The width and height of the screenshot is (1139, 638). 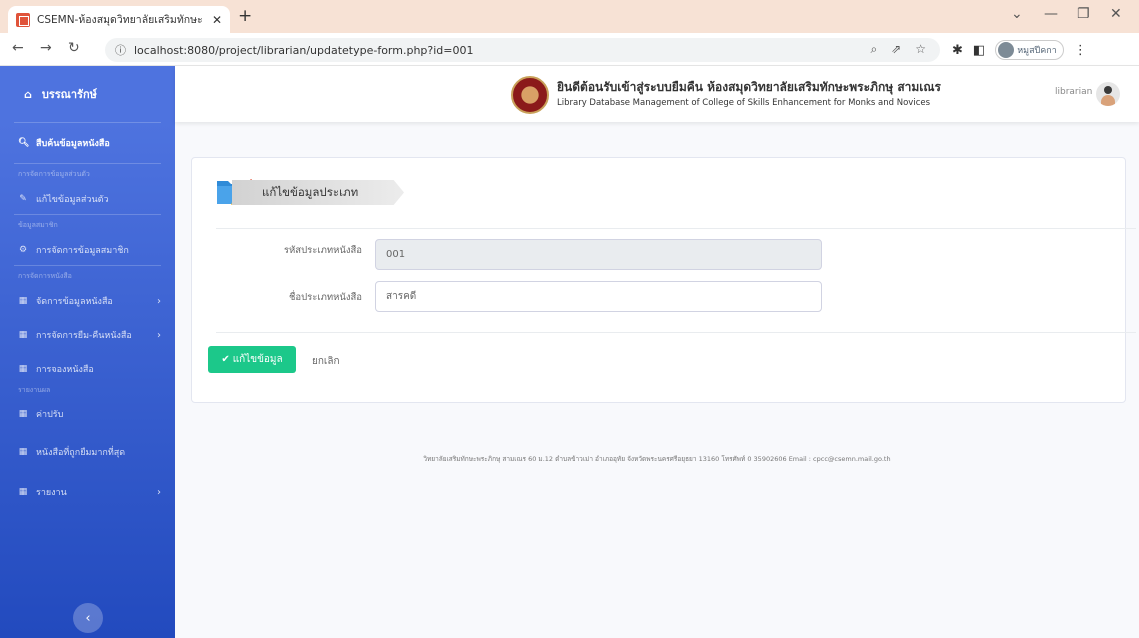 What do you see at coordinates (87, 452) in the screenshot?
I see `sidebar-item-popular-books: ▦ หนังสือที่ถูกยืมมากที่สุด` at bounding box center [87, 452].